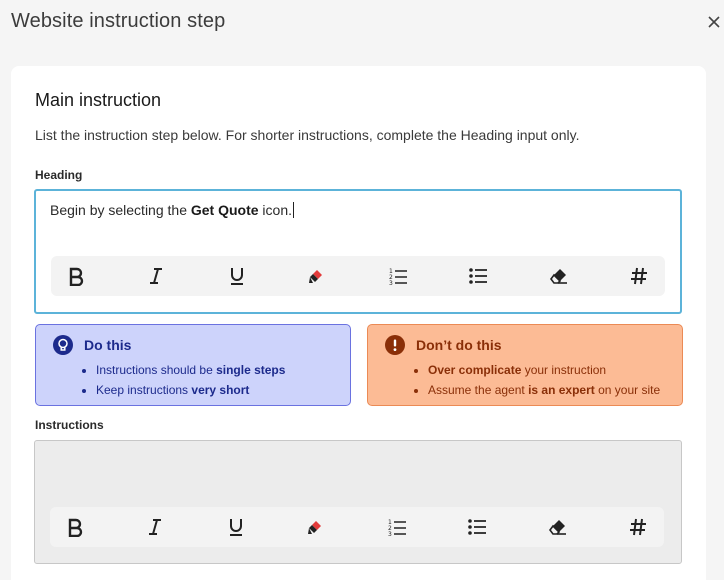  What do you see at coordinates (627, 390) in the screenshot?
I see `dont-tip-item-text-end: on your site` at bounding box center [627, 390].